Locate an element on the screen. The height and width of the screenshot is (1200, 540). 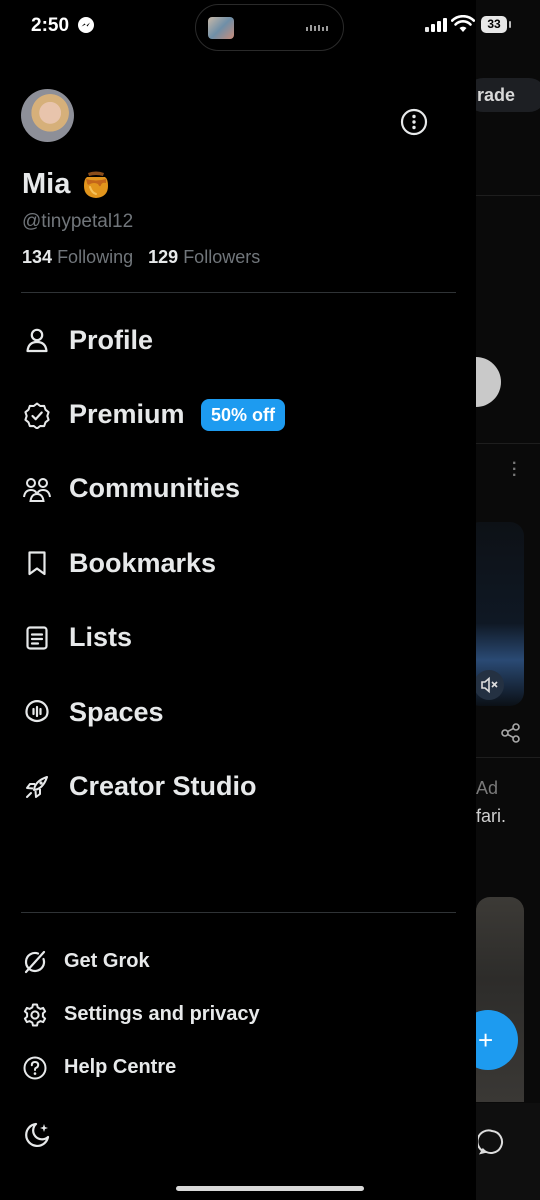
video-thumbnail is located at coordinates (500, 614).